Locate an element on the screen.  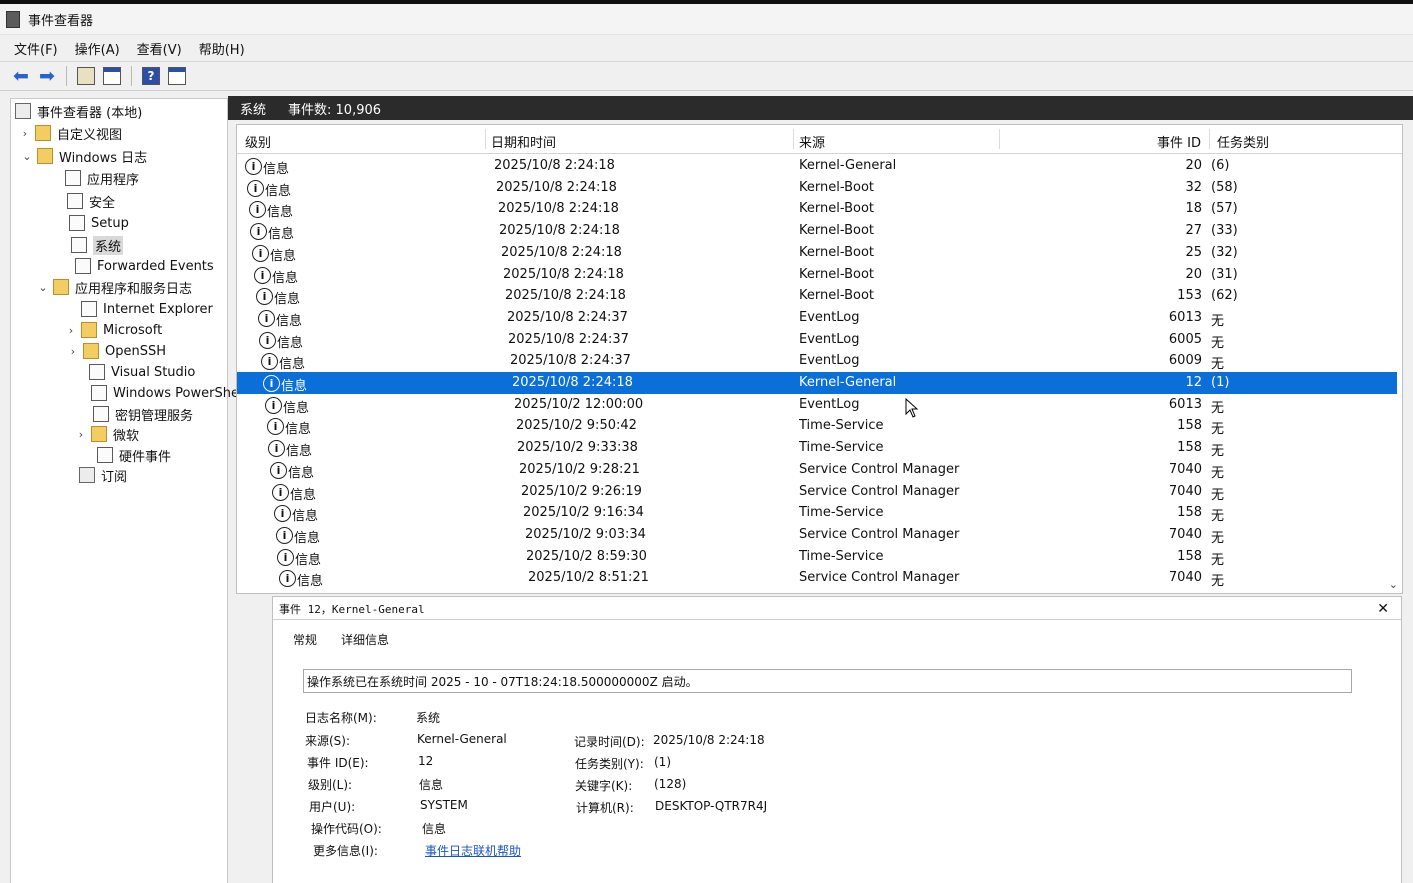
tree-item-custom-views: › 自定义视图 is located at coordinates (70, 133).